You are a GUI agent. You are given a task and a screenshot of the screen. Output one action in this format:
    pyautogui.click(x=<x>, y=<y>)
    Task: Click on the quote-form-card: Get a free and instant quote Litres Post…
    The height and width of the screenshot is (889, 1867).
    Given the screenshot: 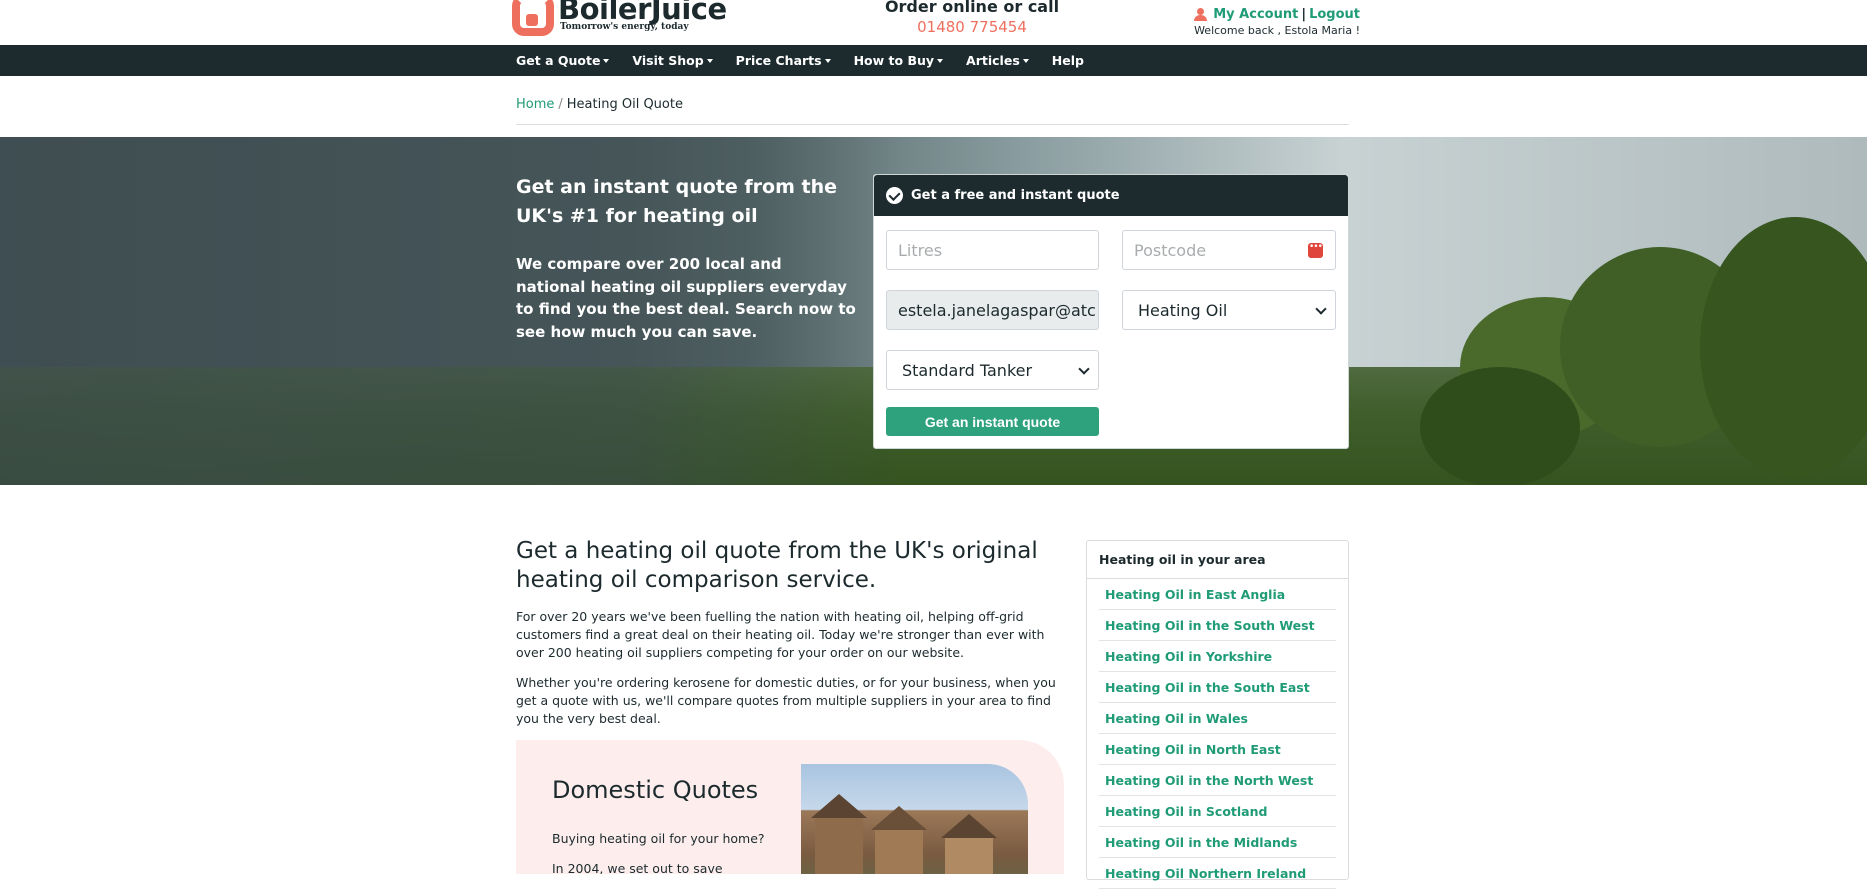 What is the action you would take?
    pyautogui.click(x=1111, y=311)
    